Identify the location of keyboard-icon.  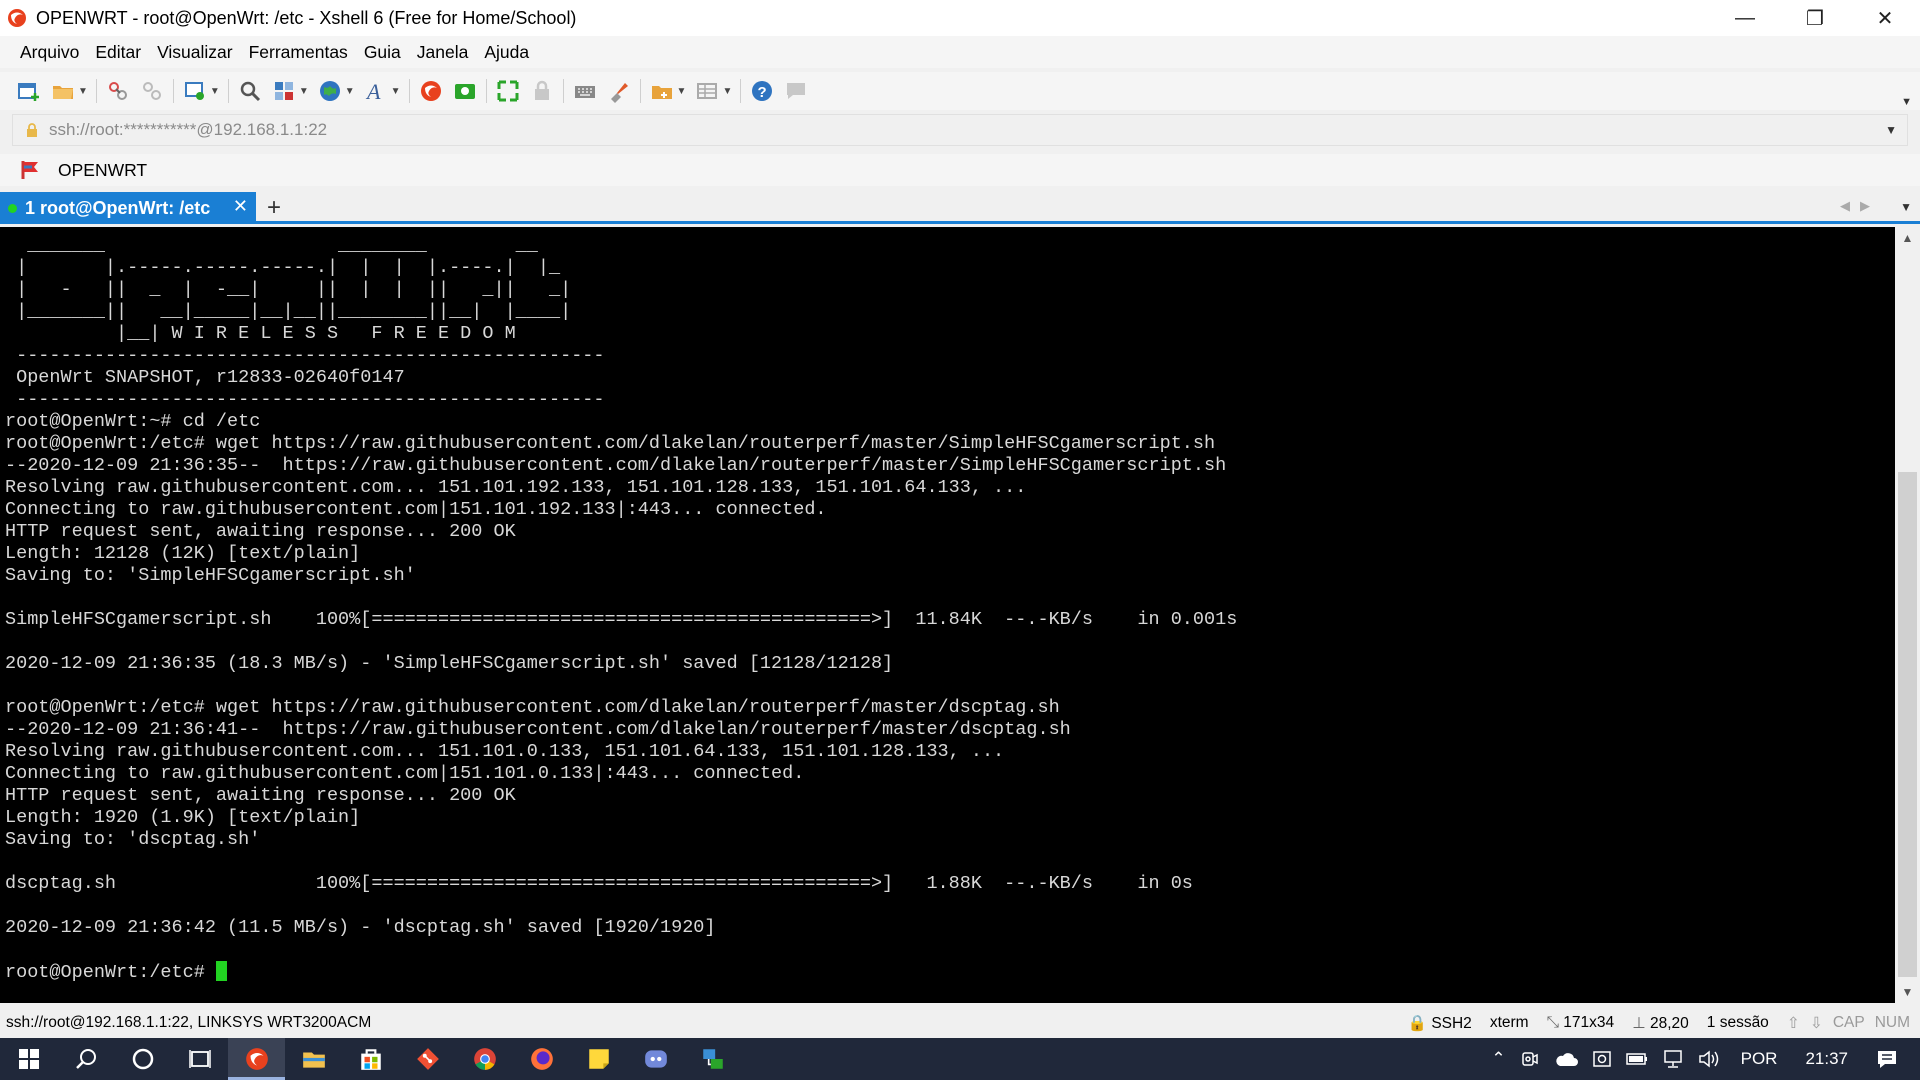
(585, 91).